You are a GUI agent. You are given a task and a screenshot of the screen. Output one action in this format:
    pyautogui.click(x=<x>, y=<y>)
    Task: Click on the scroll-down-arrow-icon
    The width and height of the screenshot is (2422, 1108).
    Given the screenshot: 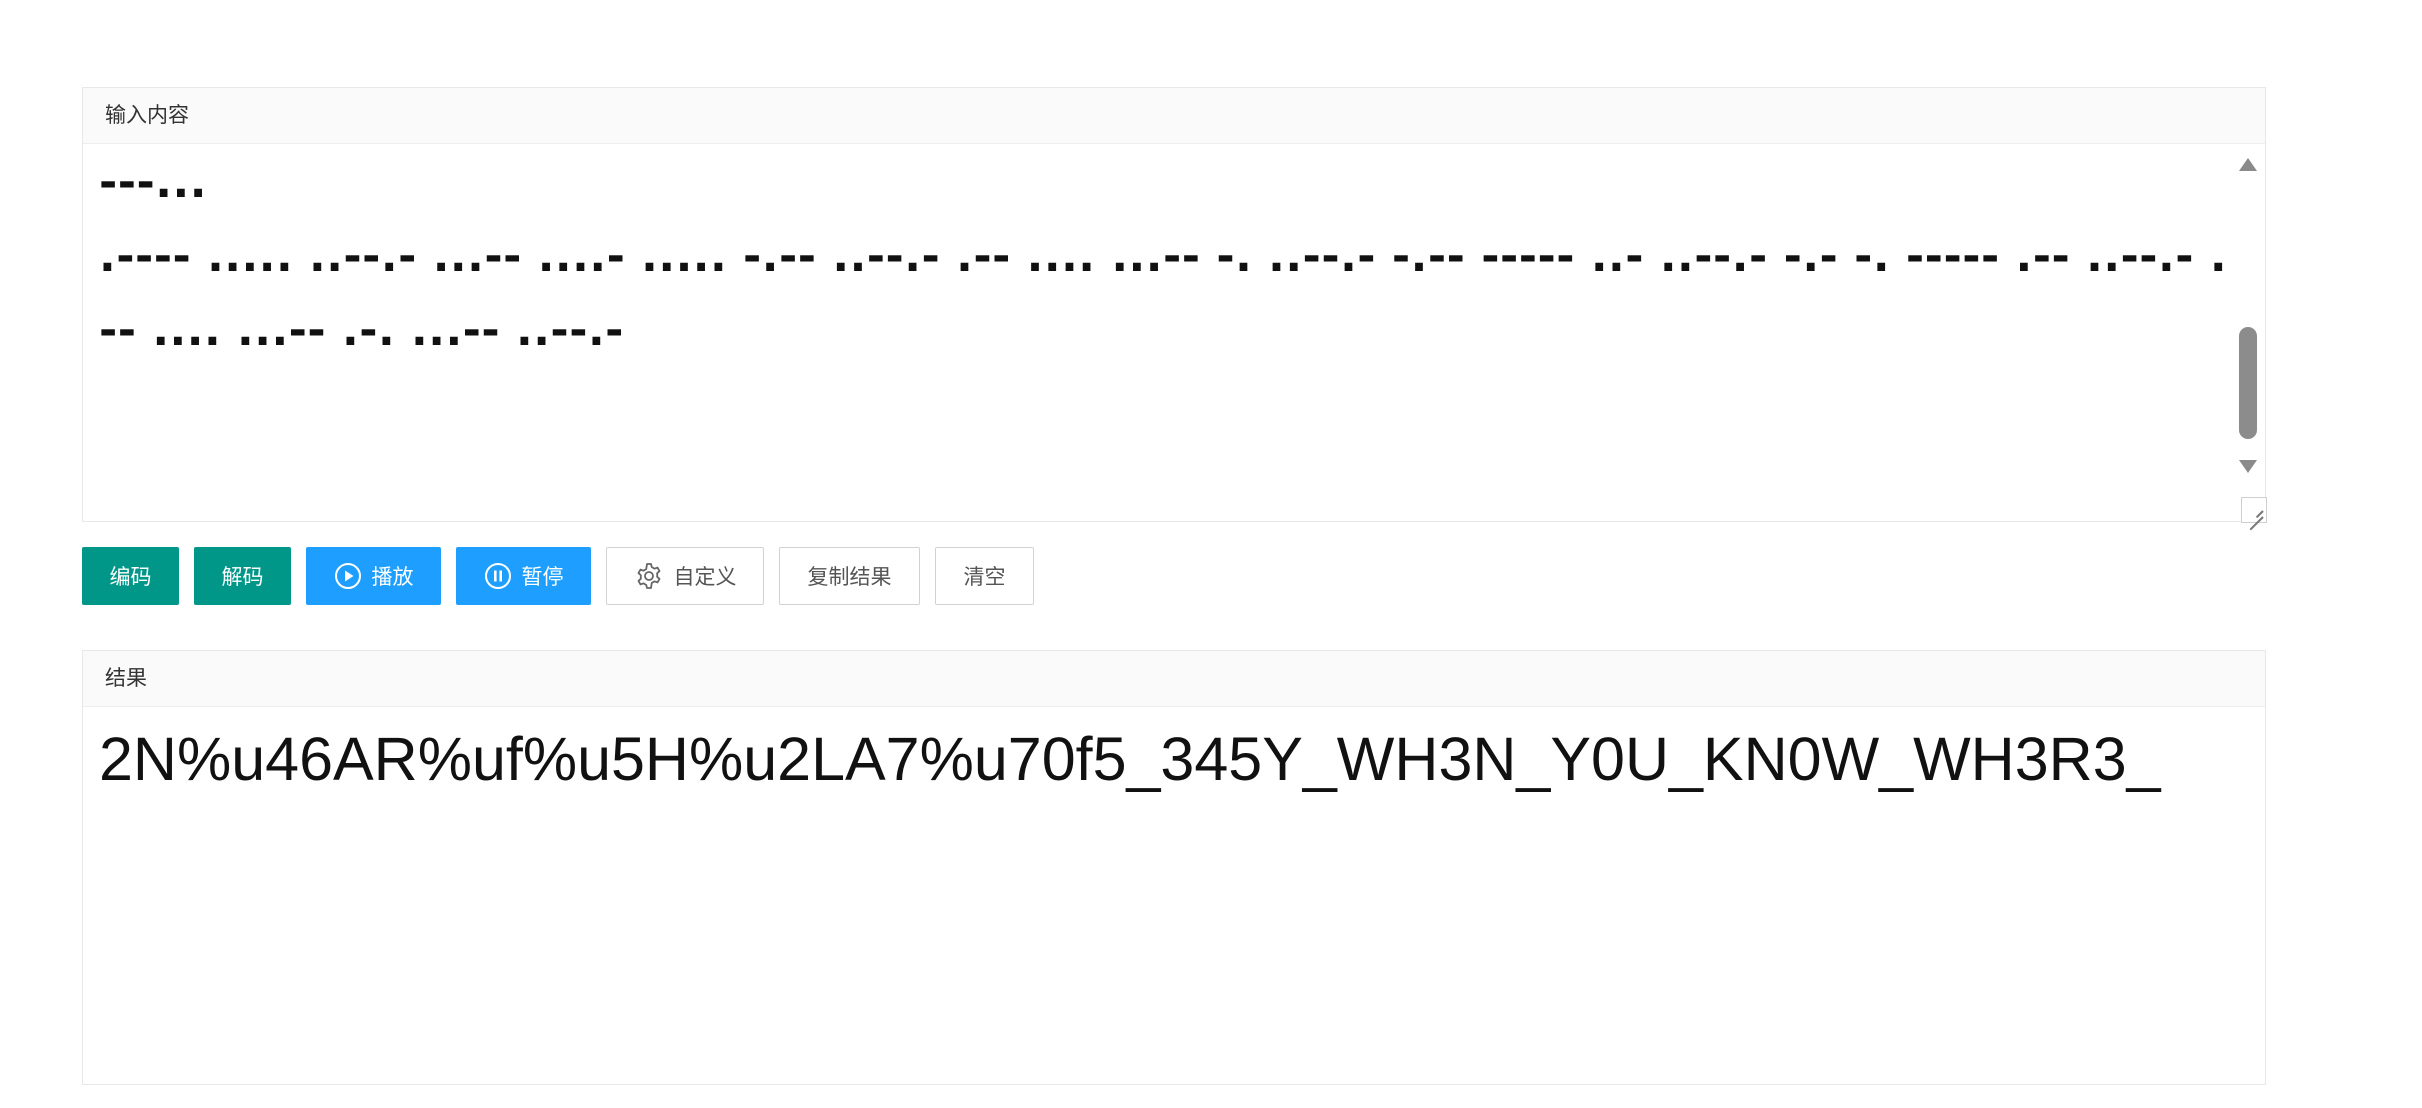 What is the action you would take?
    pyautogui.click(x=2248, y=466)
    